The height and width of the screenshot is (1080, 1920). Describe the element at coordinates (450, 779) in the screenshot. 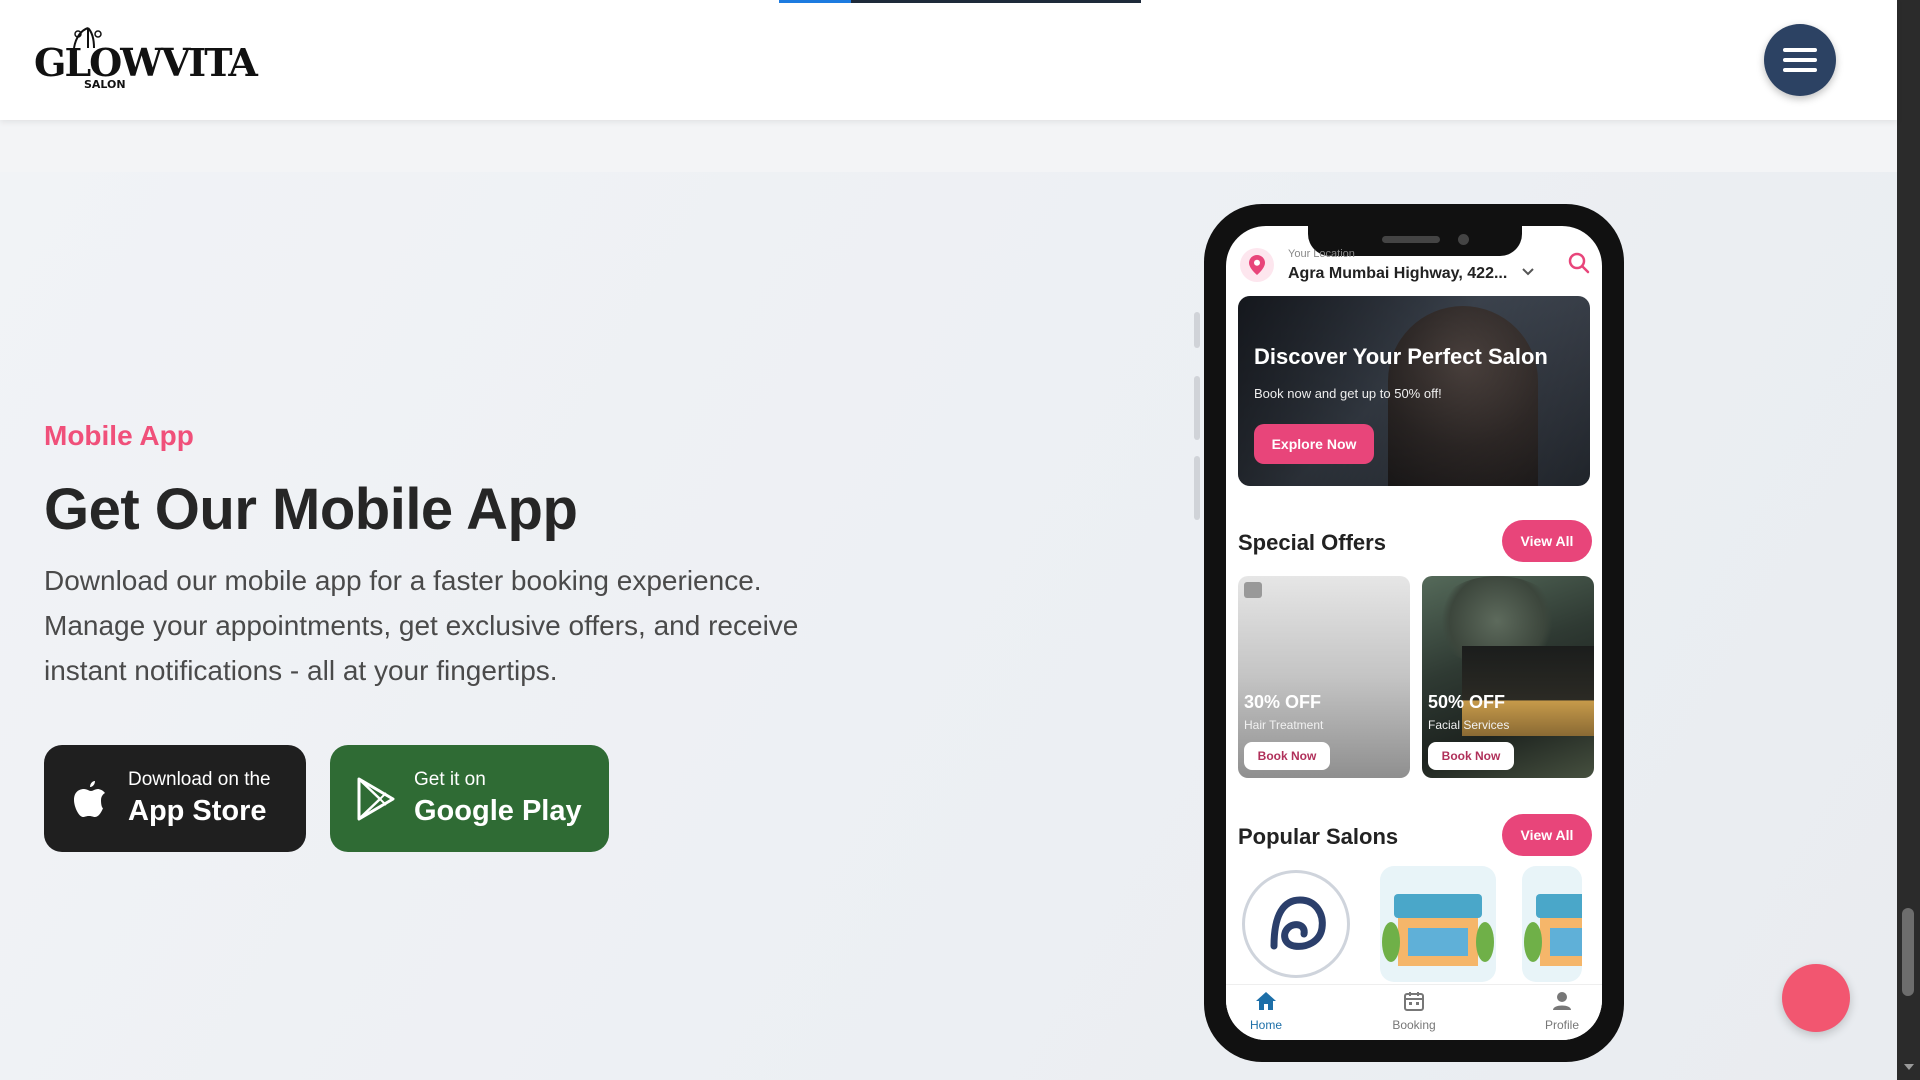

I see `google-play-small-label: Get it on` at that location.